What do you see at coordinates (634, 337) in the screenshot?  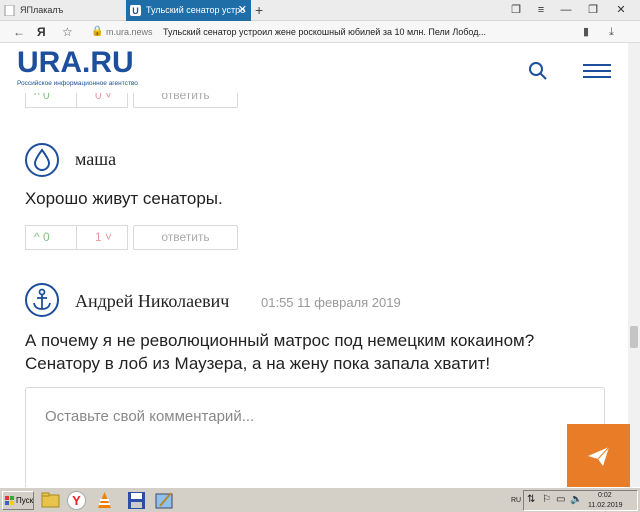 I see `scrollbar-thumb` at bounding box center [634, 337].